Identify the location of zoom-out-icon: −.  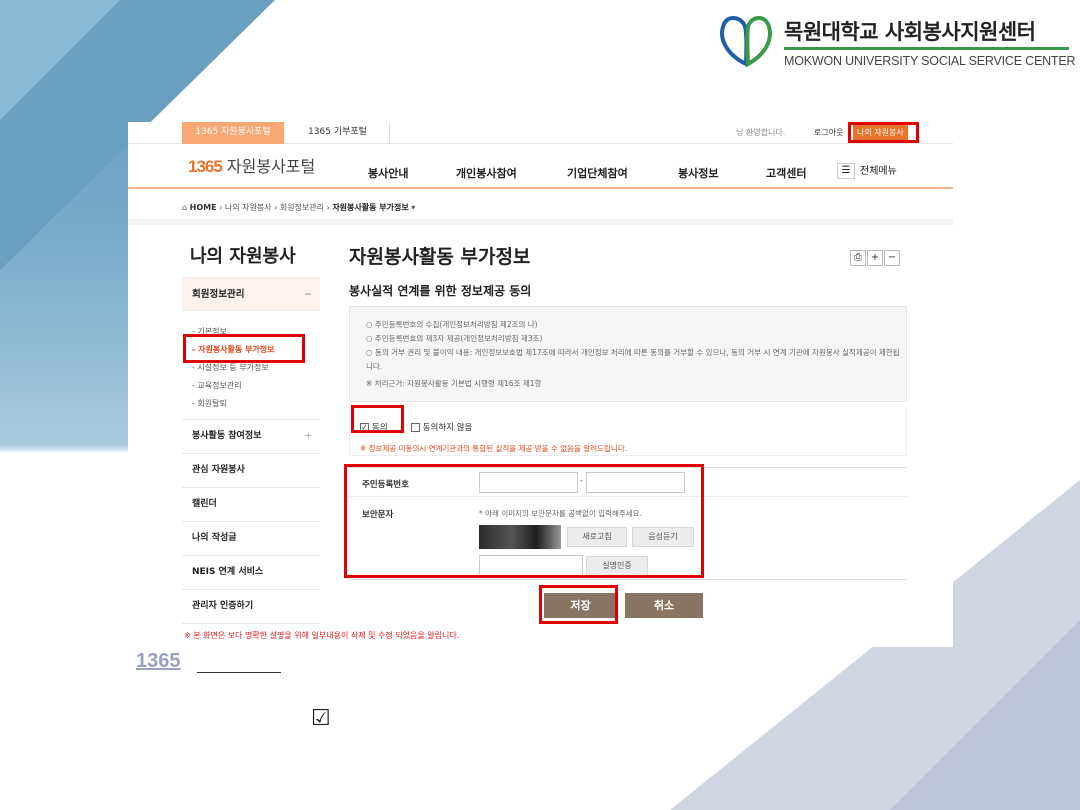
(892, 258).